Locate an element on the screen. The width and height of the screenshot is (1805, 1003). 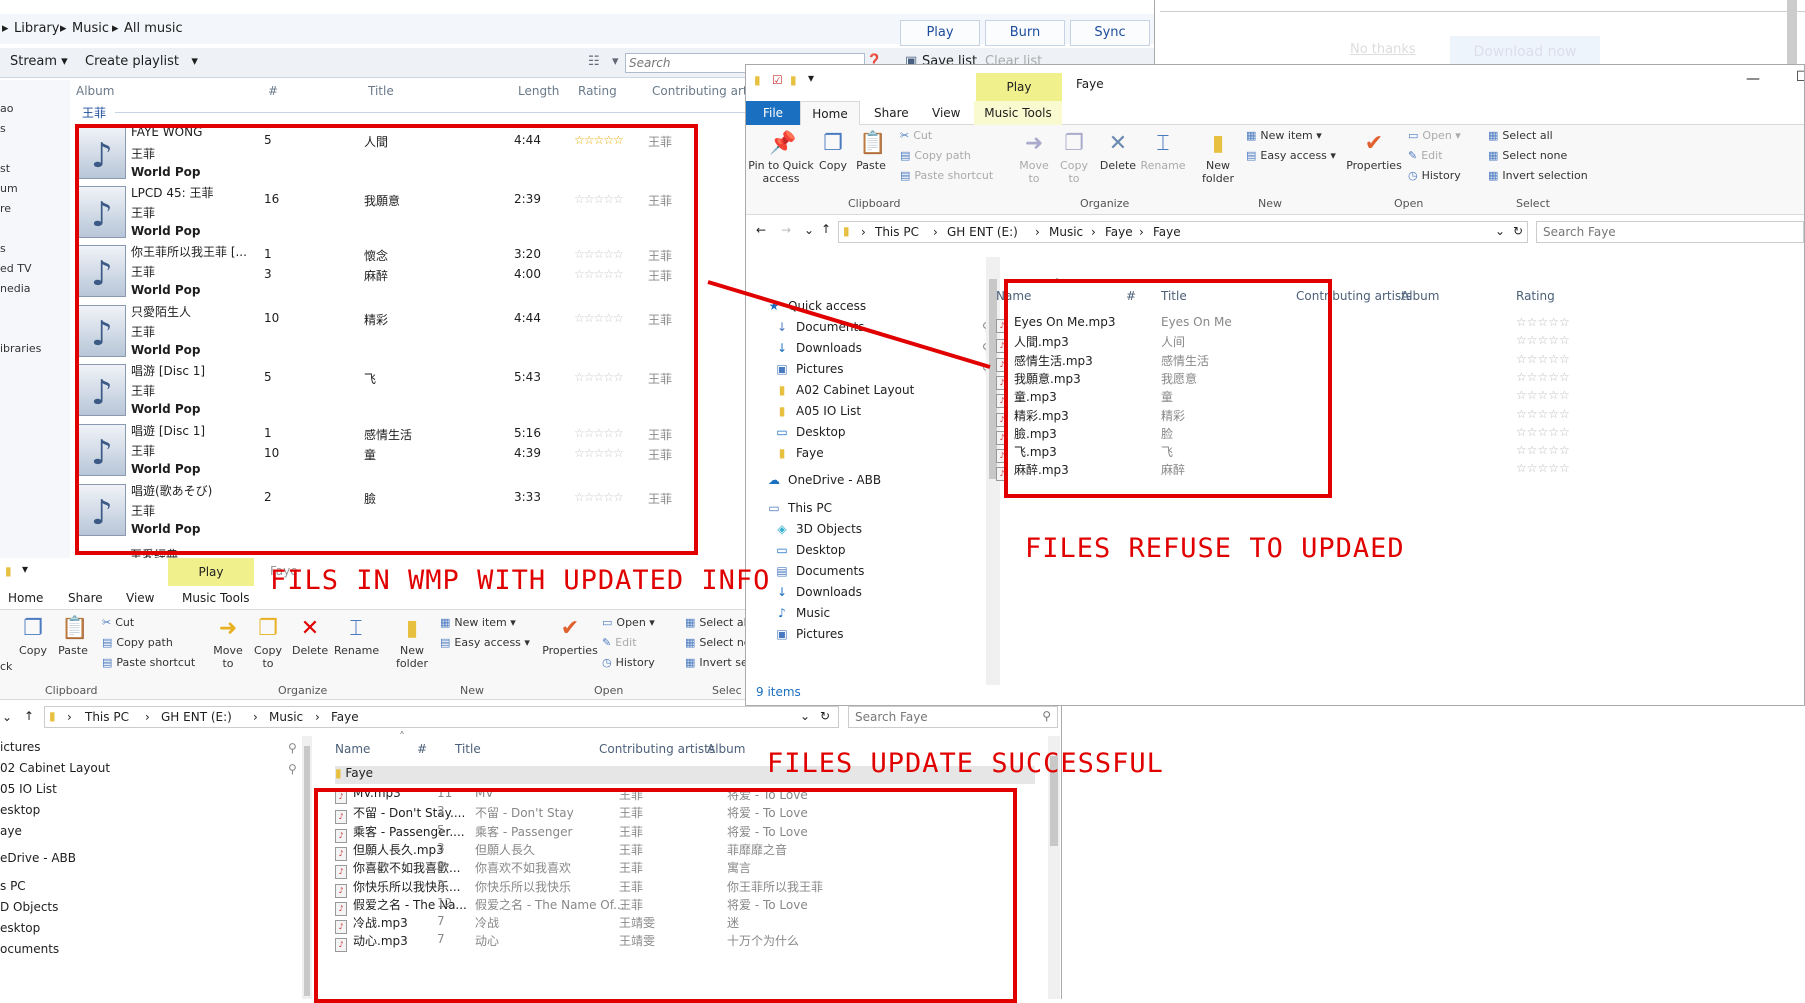
col-number: # is located at coordinates (273, 91).